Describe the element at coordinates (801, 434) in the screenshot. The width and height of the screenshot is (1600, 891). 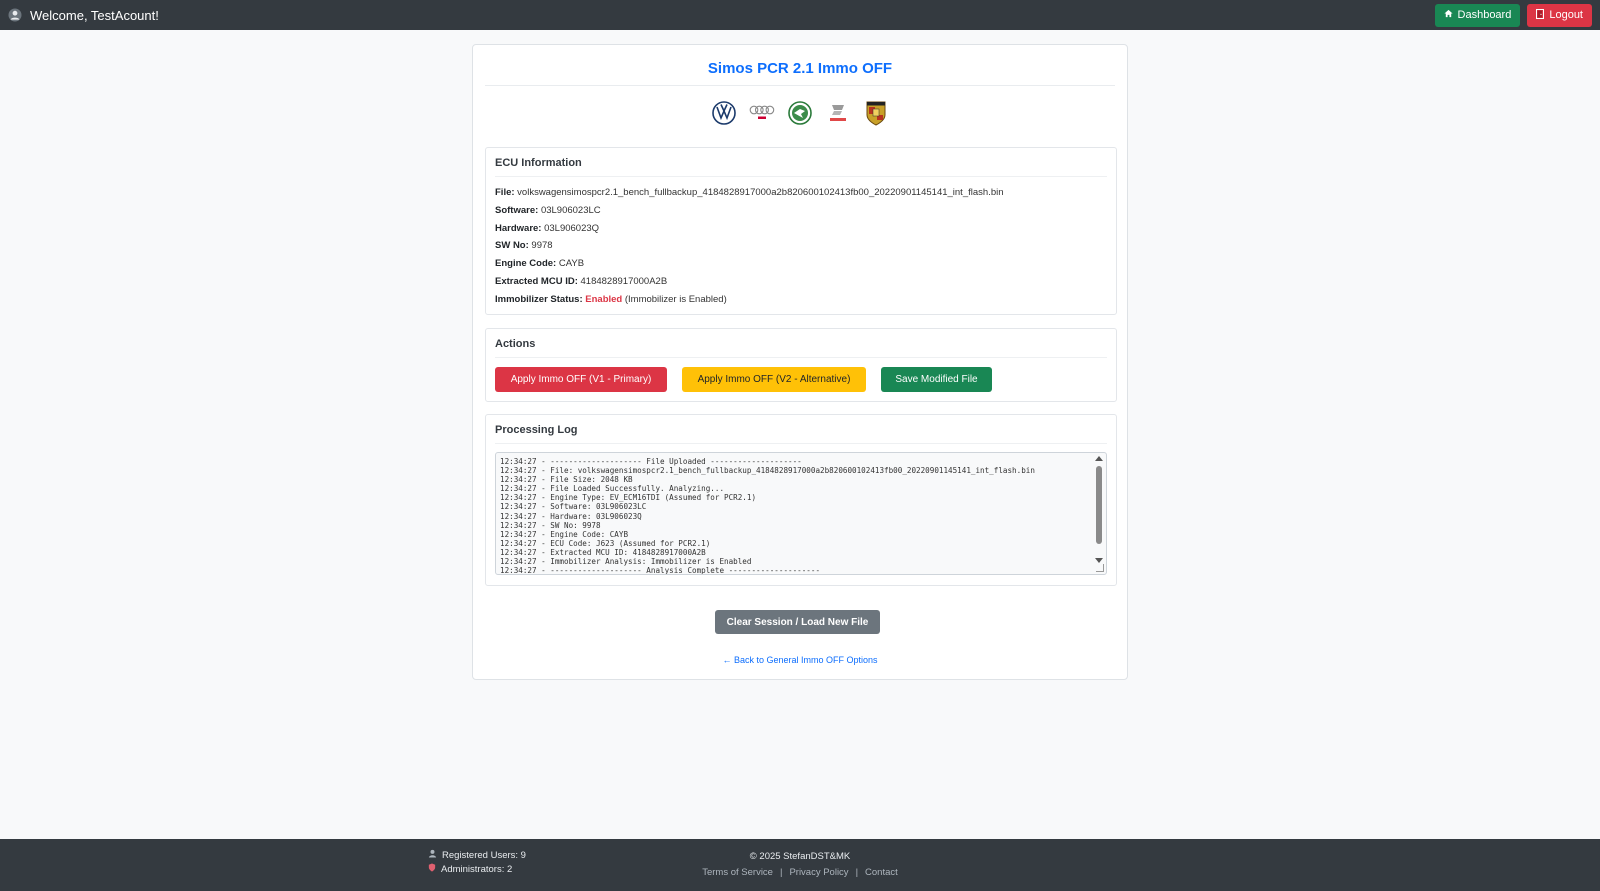
I see `processing-log-heading: Processing Log` at that location.